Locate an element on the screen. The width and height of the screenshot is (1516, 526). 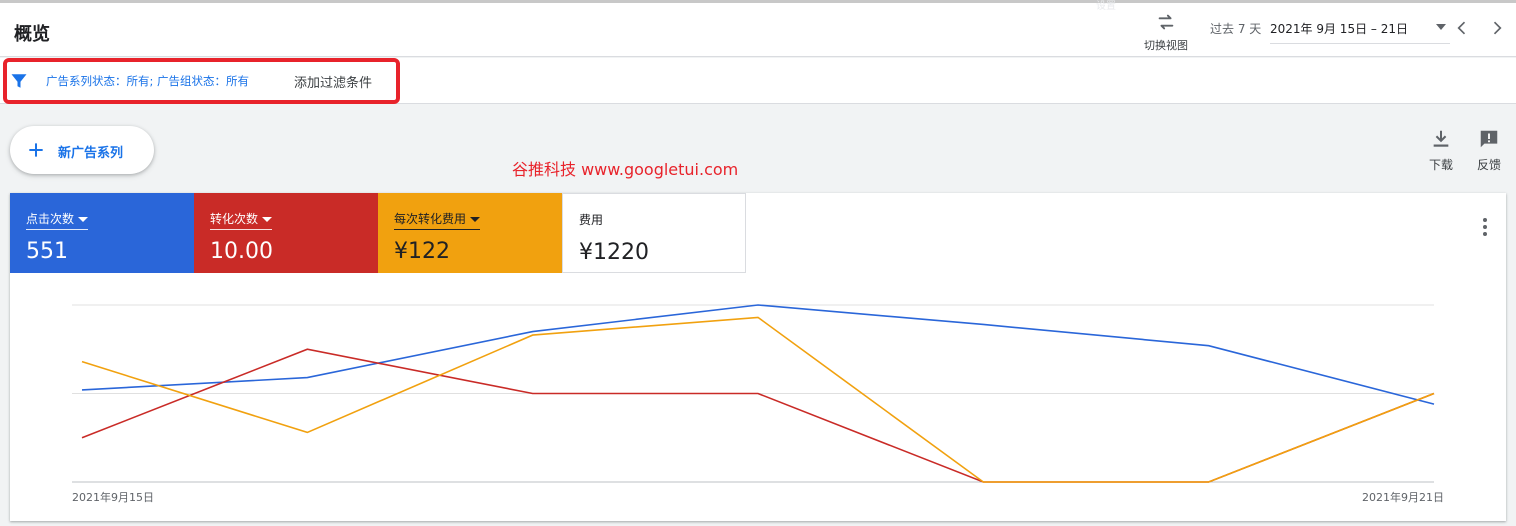
download-label: 下载 is located at coordinates (1440, 165).